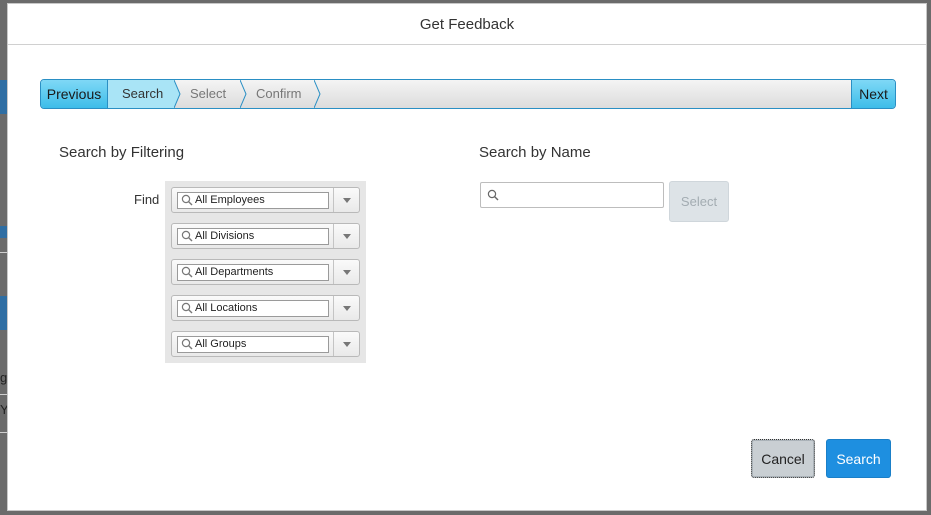 The width and height of the screenshot is (931, 515). I want to click on wizard-step-confirm: Confirm, so click(279, 94).